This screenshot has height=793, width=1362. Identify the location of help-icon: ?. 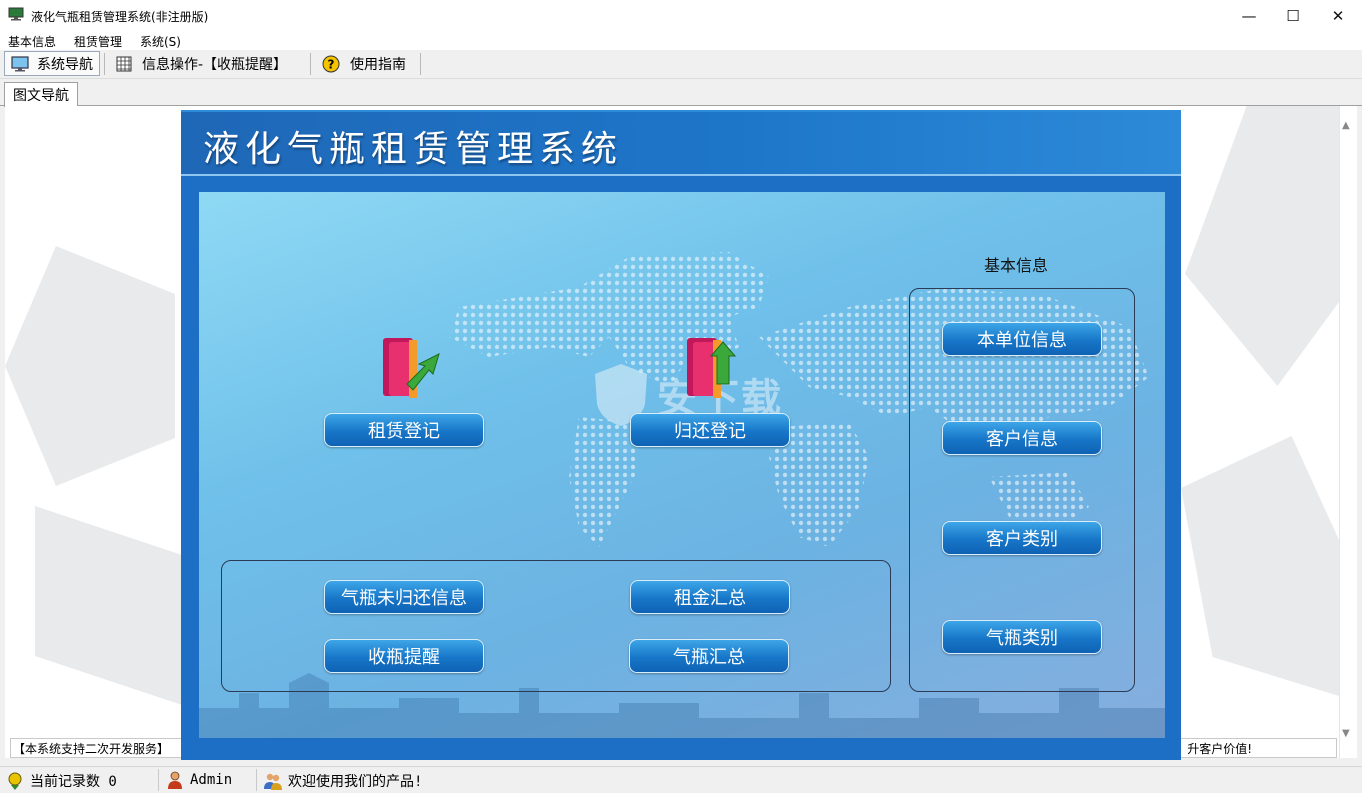
(331, 63).